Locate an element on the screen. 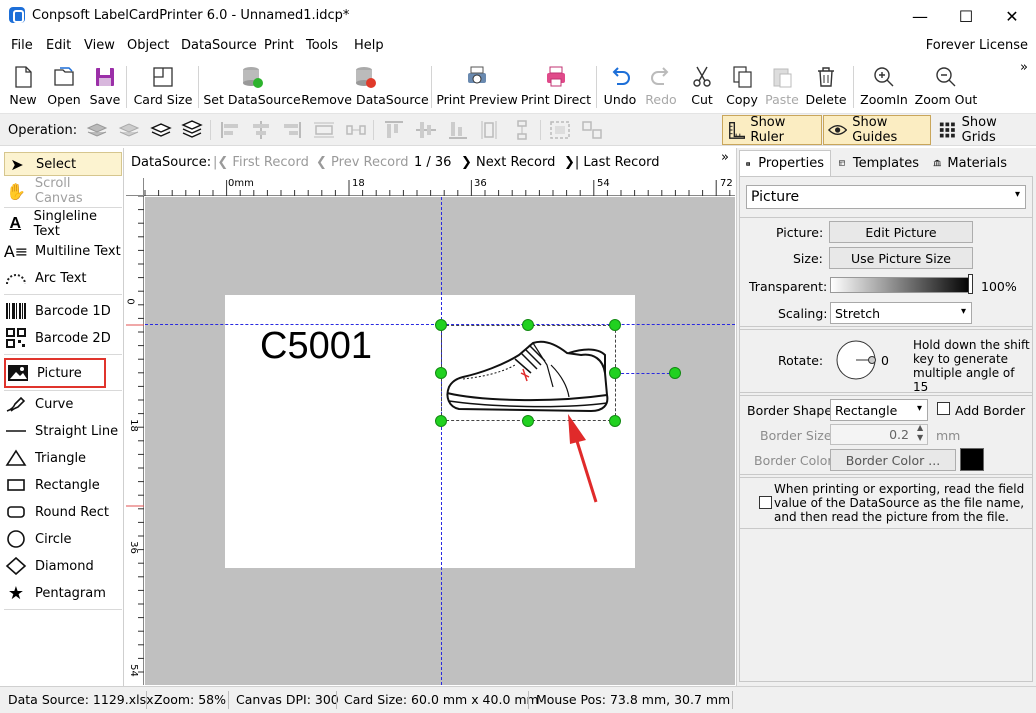 Image resolution: width=1036 pixels, height=713 pixels. transparency-slider-thumb is located at coordinates (970, 284).